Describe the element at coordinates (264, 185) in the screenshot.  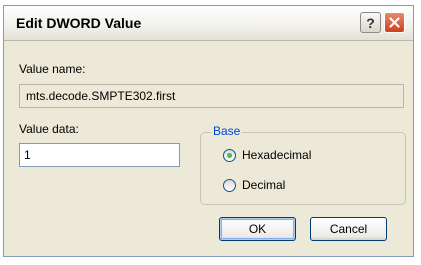
I see `decimal-label: Decimal` at that location.